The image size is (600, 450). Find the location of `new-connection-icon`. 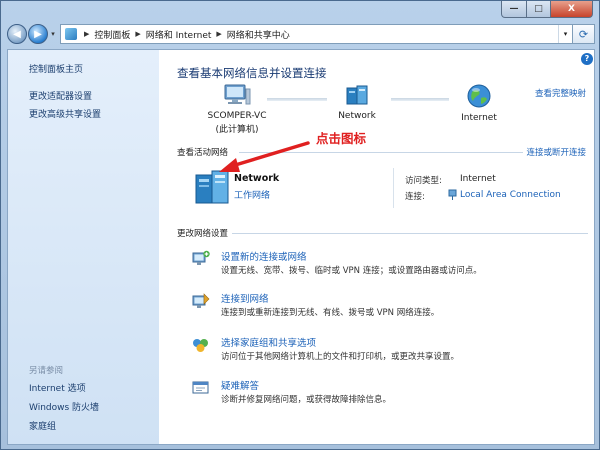

new-connection-icon is located at coordinates (201, 257).